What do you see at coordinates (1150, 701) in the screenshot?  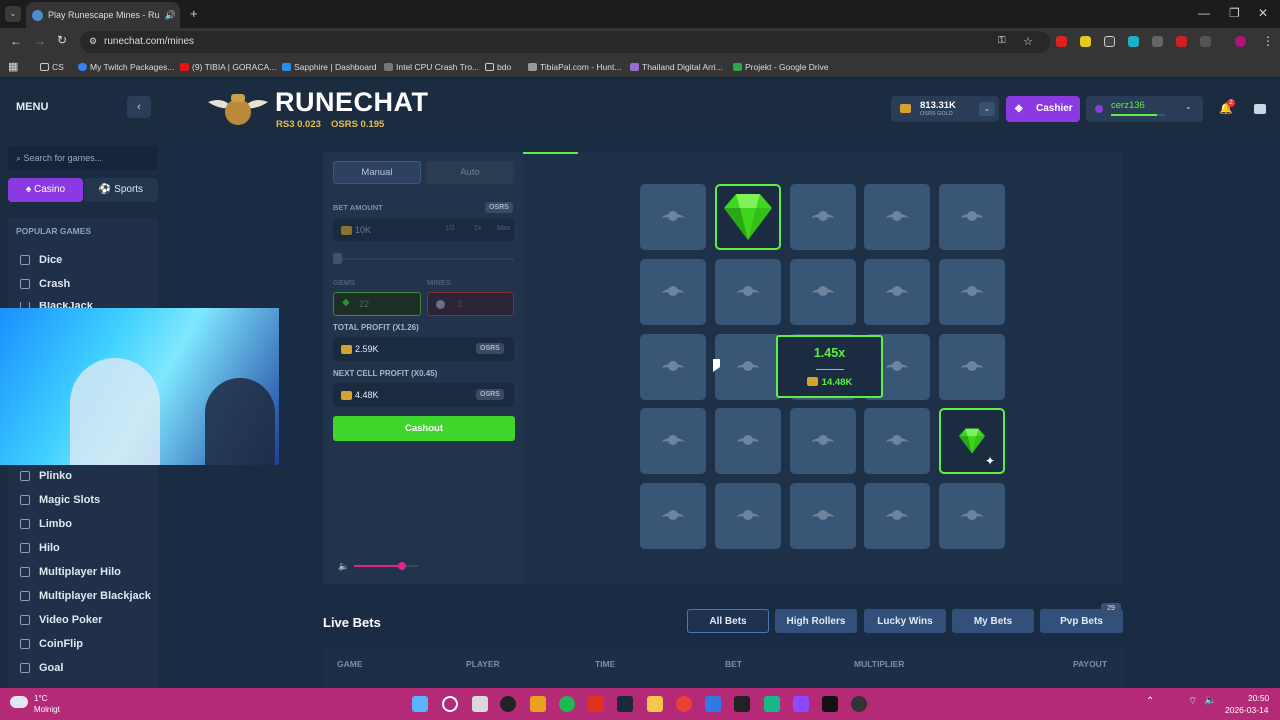 I see `tray-chevron-icon: ⌃` at bounding box center [1150, 701].